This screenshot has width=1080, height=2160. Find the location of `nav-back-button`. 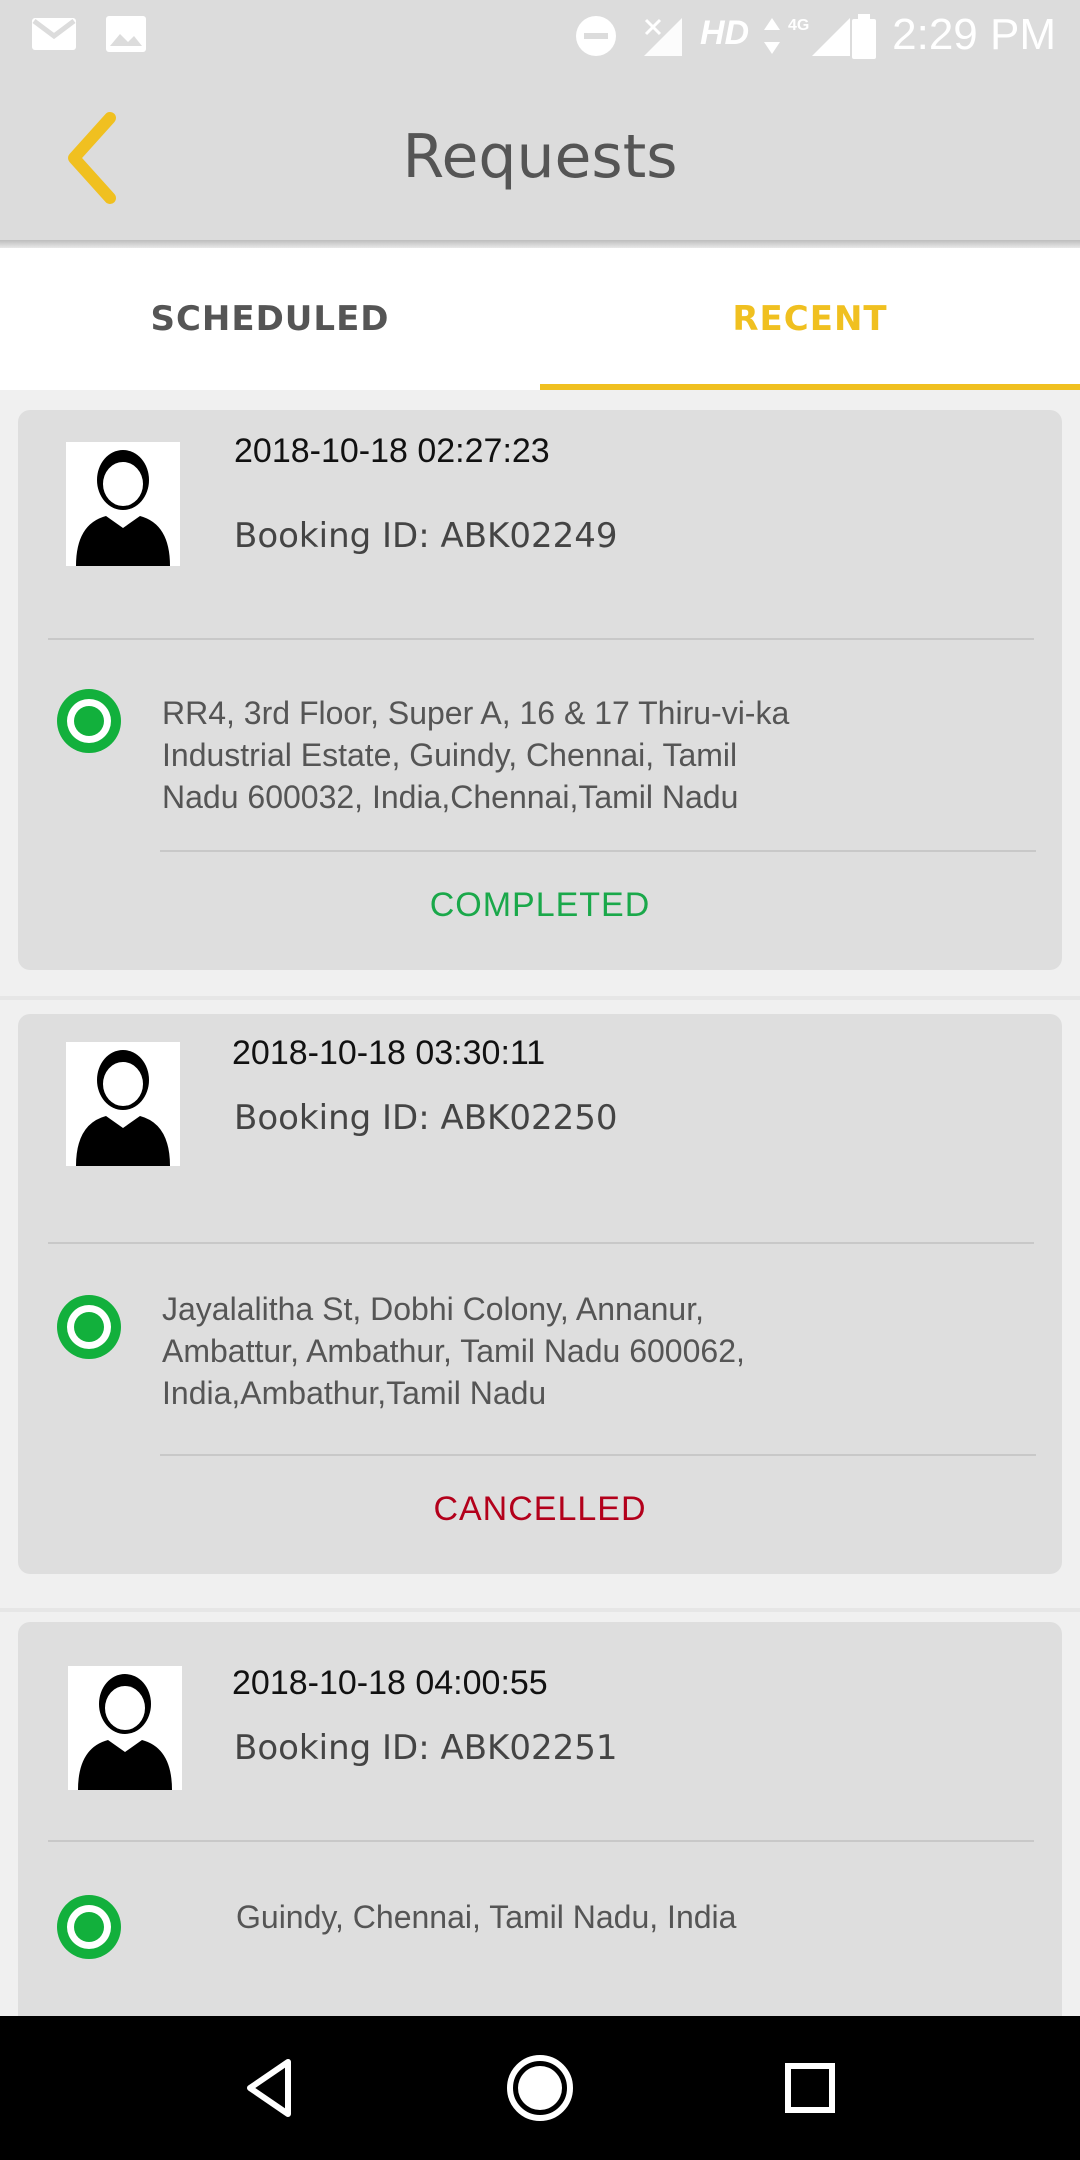

nav-back-button is located at coordinates (270, 2088).